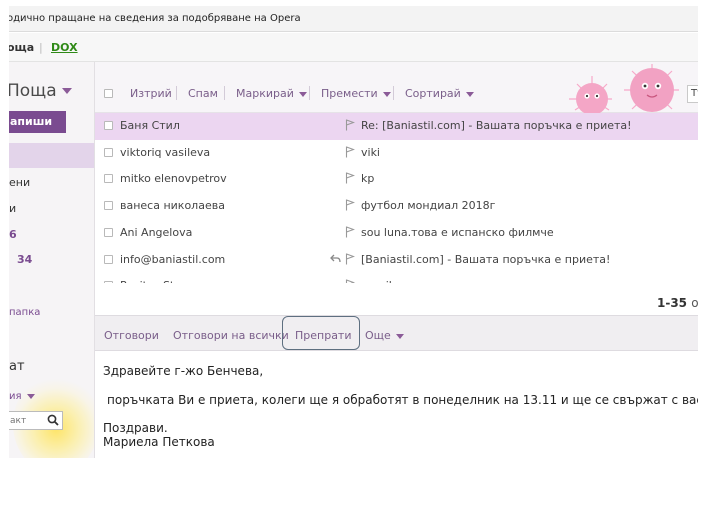  Describe the element at coordinates (64, 47) in the screenshot. I see `dox-product-link: DOX` at that location.